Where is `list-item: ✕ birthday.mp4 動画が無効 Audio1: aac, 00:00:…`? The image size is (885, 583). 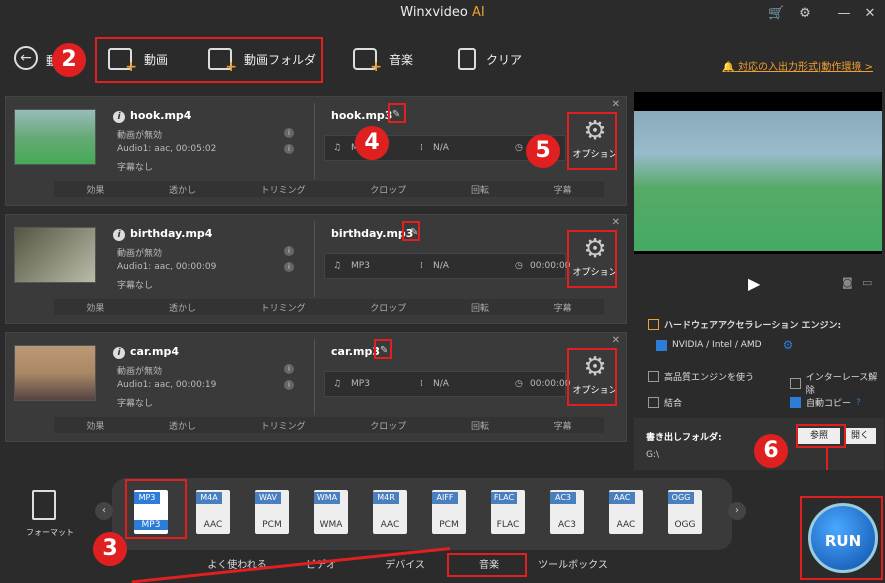
list-item: ✕ birthday.mp4 動画が無効 Audio1: aac, 00:00:… is located at coordinates (316, 269).